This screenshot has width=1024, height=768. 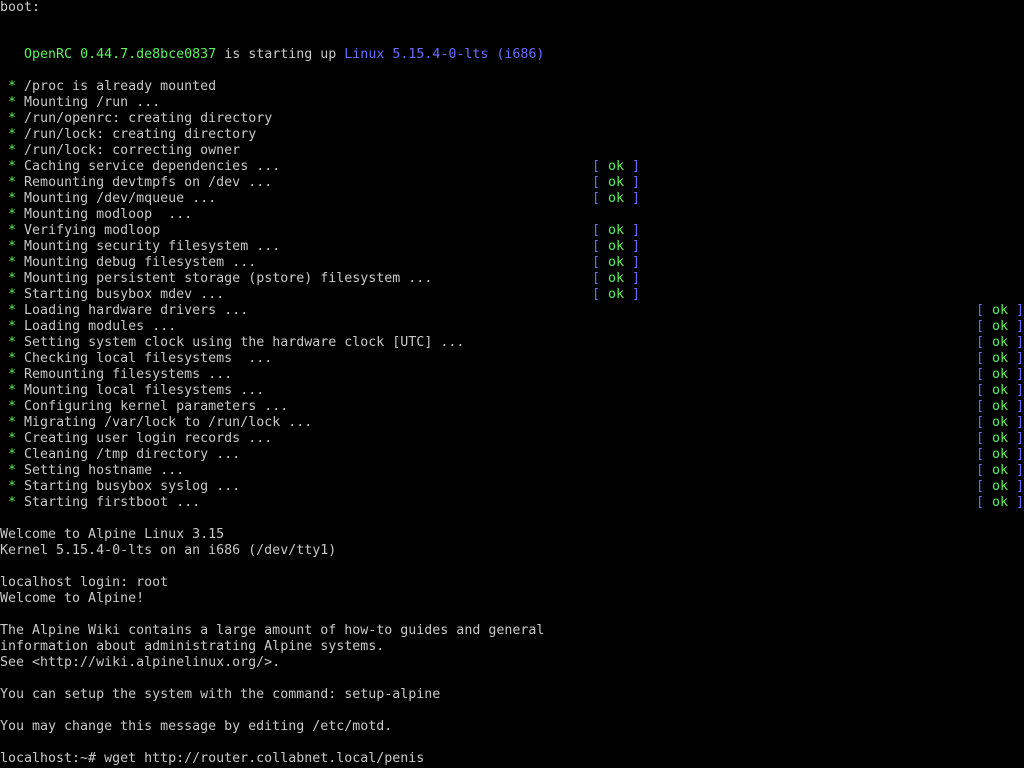 What do you see at coordinates (264, 758) in the screenshot?
I see `shell-command: wget http://router.collabnet.local/penis` at bounding box center [264, 758].